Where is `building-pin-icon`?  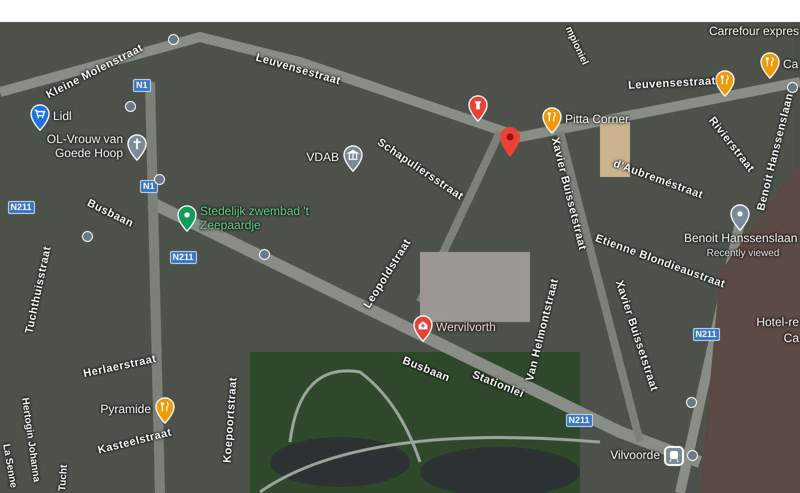 building-pin-icon is located at coordinates (353, 158).